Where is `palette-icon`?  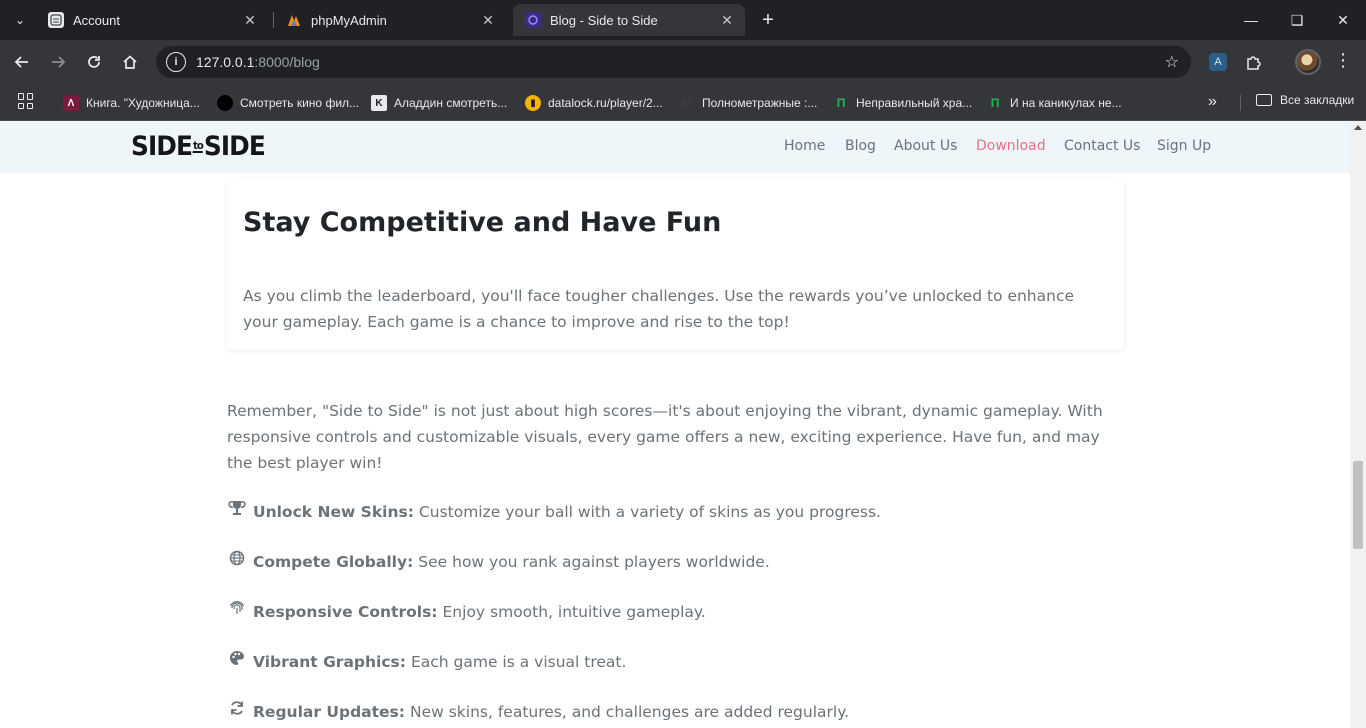 palette-icon is located at coordinates (237, 658).